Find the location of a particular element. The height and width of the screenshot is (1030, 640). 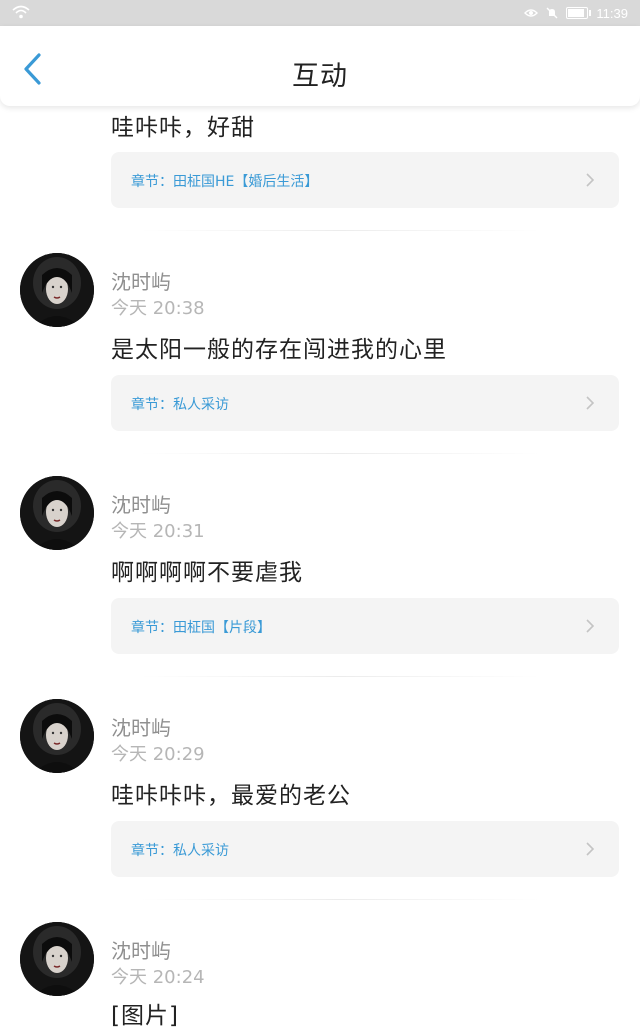

comment-text: [图片] is located at coordinates (145, 1016).